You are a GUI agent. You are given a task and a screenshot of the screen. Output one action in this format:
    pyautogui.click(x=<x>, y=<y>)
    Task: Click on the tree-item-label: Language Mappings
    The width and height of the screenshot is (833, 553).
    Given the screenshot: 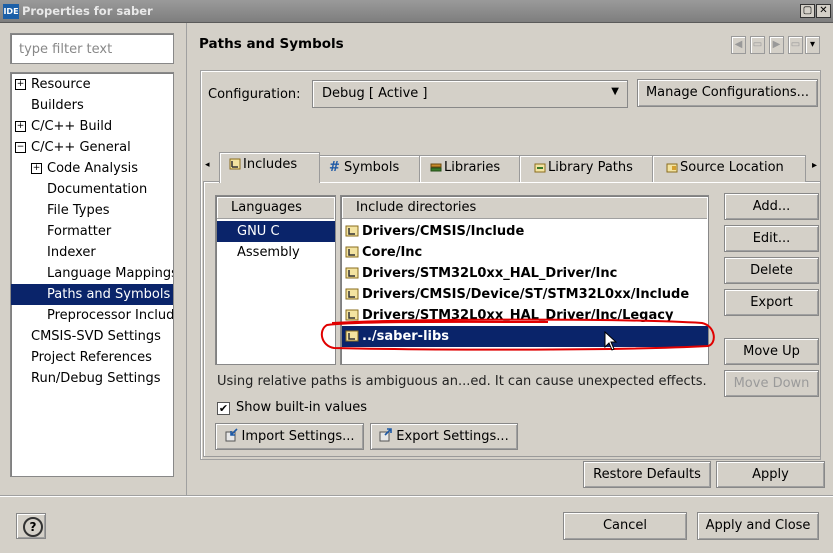 What is the action you would take?
    pyautogui.click(x=110, y=273)
    